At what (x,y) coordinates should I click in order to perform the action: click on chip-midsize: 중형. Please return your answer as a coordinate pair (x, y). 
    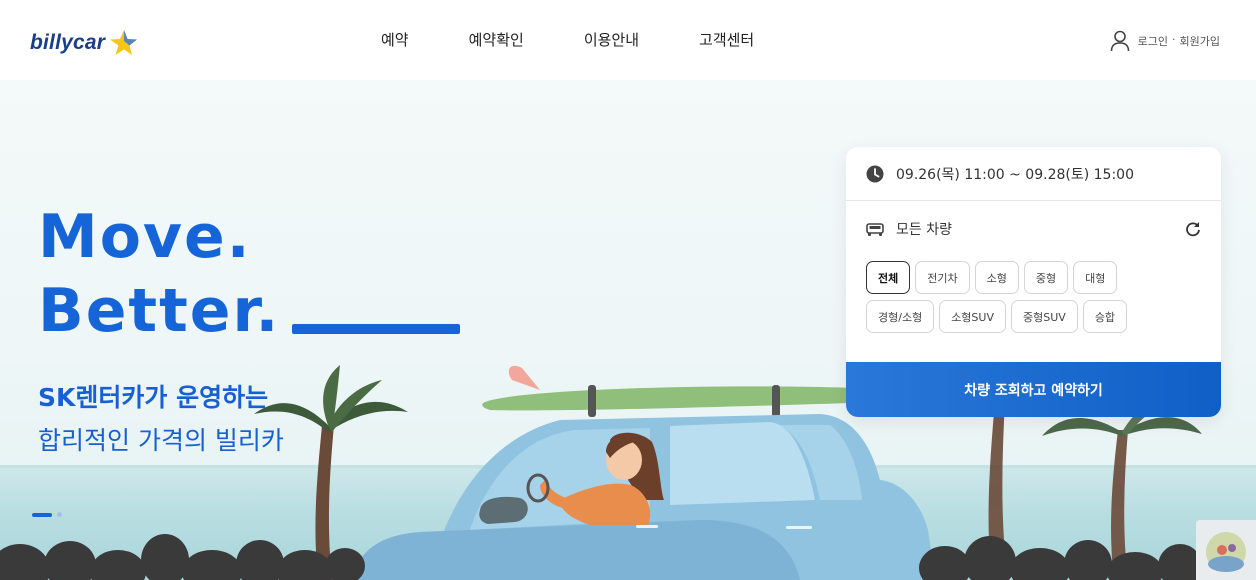
    Looking at the image, I should click on (1046, 277).